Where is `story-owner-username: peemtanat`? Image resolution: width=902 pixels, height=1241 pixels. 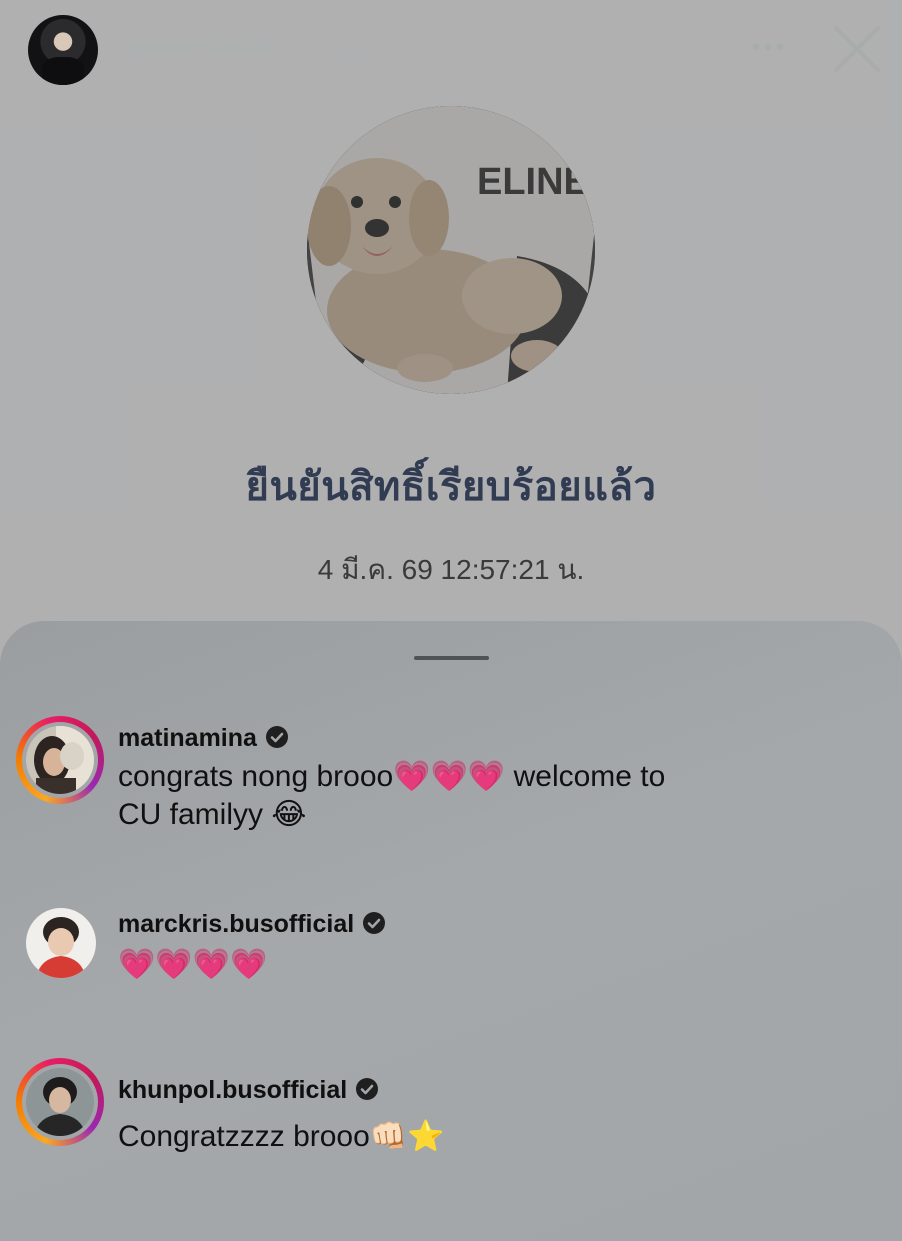 story-owner-username: peemtanat is located at coordinates (201, 47).